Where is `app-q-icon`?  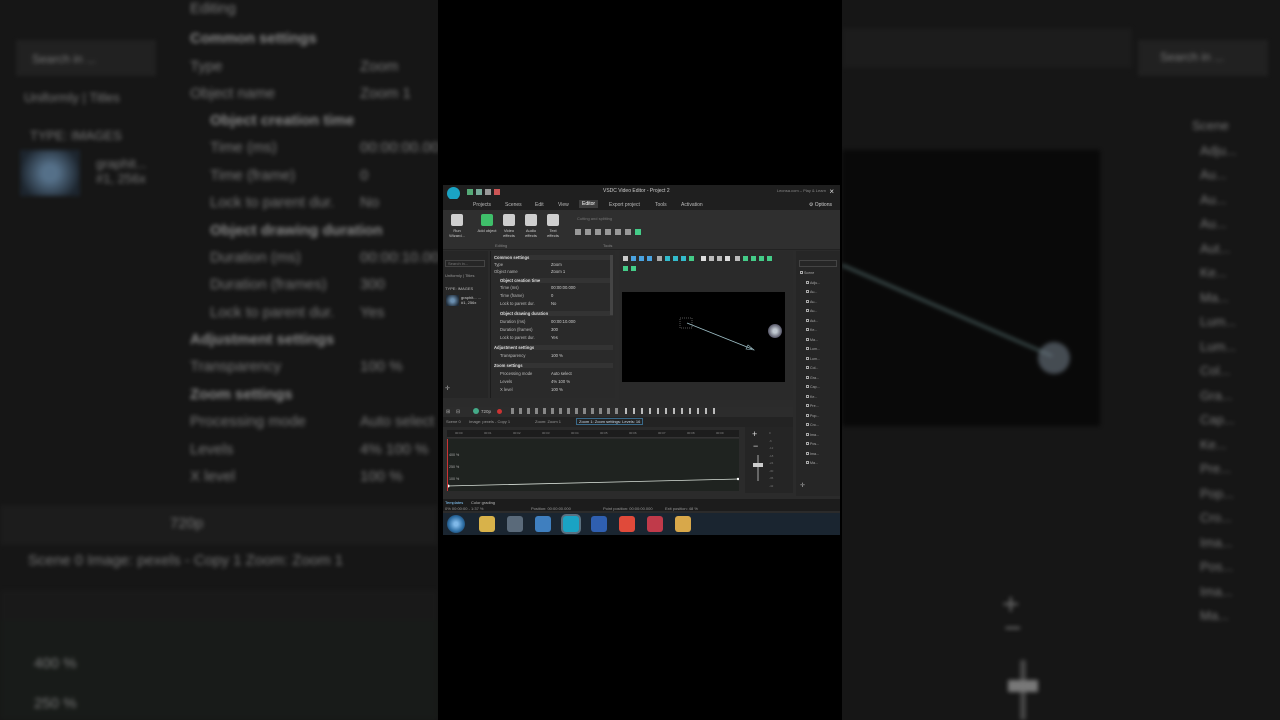
app-q-icon is located at coordinates (543, 524).